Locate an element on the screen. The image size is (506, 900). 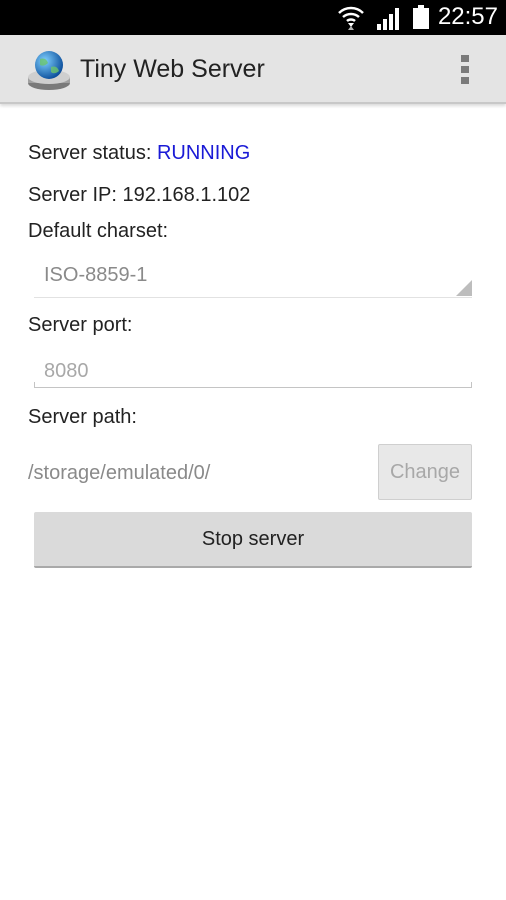
server-ip-value: 192.168.1.102 is located at coordinates (186, 195).